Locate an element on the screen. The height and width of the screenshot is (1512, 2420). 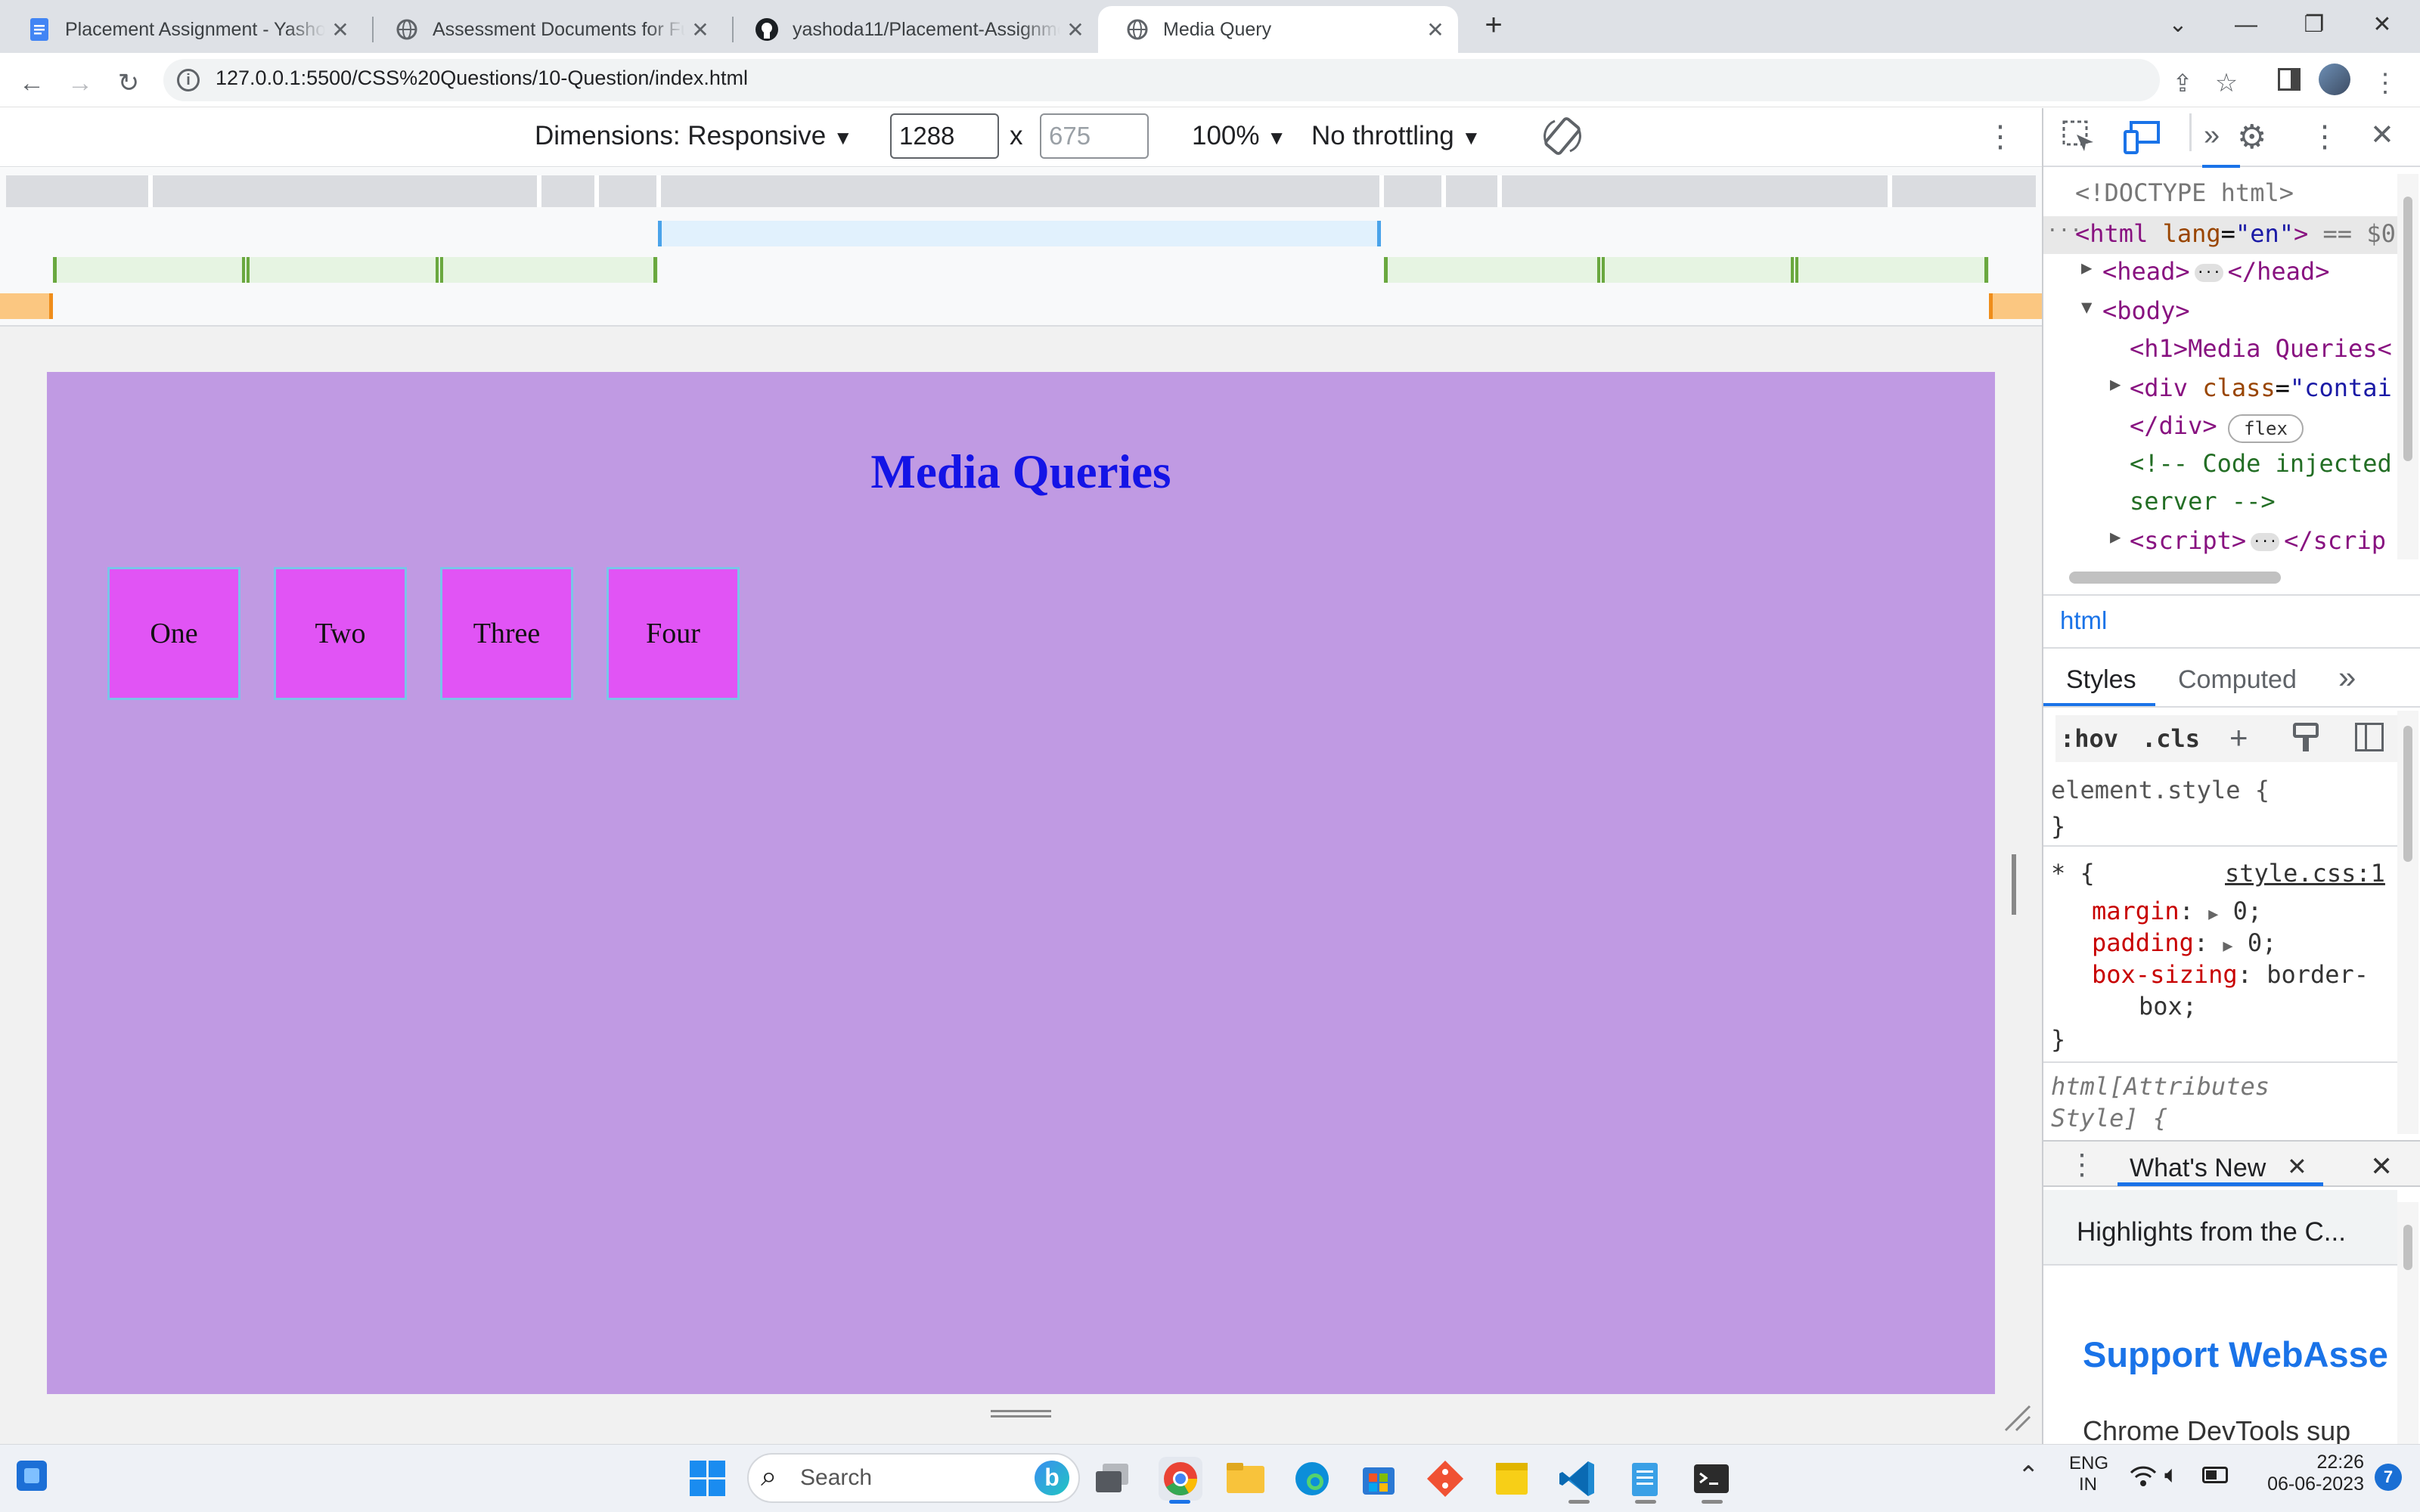
universal-selector-rule: * { is located at coordinates (2073, 873).